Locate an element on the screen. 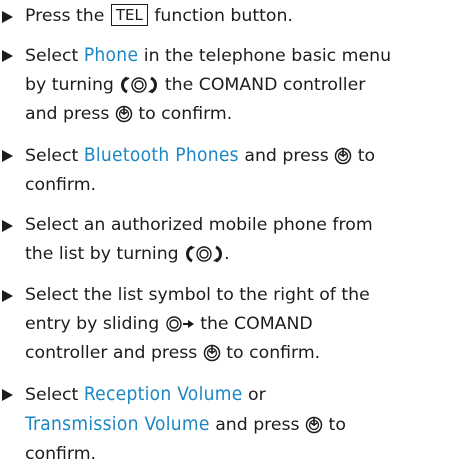 The width and height of the screenshot is (462, 469). step-text: Press the is located at coordinates (65, 16).